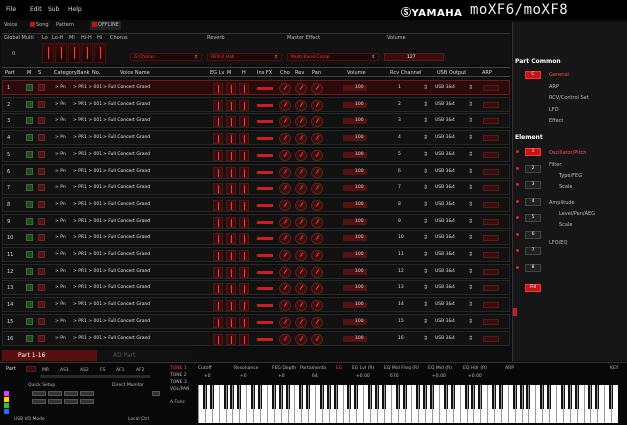 The height and width of the screenshot is (425, 627). Describe the element at coordinates (100, 53) in the screenshot. I see `eq-hi-knob` at that location.